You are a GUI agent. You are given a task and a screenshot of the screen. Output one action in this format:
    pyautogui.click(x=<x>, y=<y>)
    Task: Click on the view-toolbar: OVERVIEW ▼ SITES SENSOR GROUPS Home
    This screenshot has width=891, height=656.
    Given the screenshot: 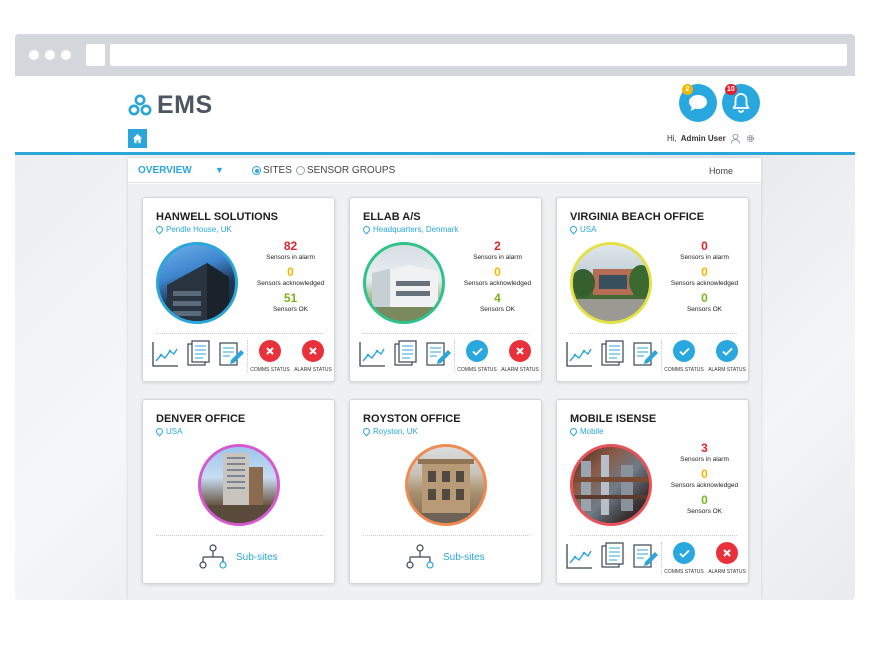 What is the action you would take?
    pyautogui.click(x=444, y=170)
    